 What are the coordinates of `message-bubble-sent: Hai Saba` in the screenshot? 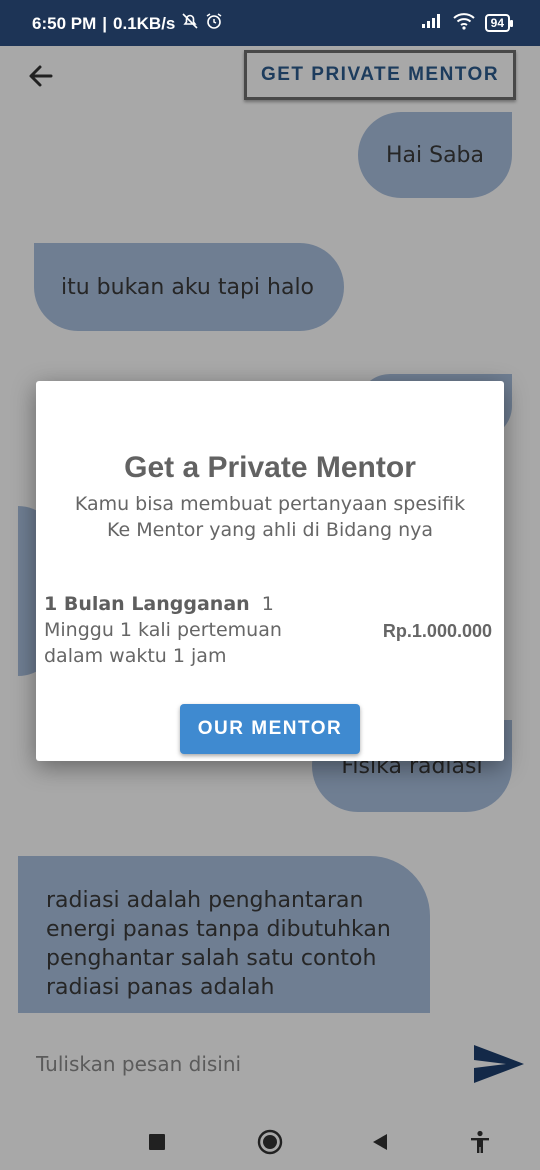 It's located at (435, 155).